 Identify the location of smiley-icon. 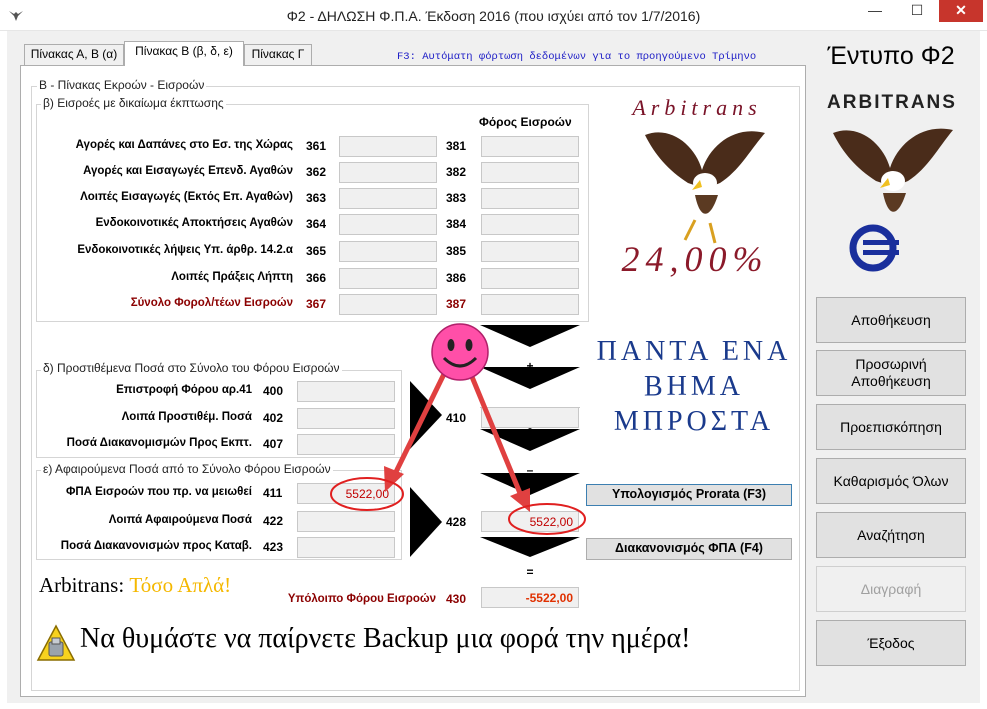
(460, 352).